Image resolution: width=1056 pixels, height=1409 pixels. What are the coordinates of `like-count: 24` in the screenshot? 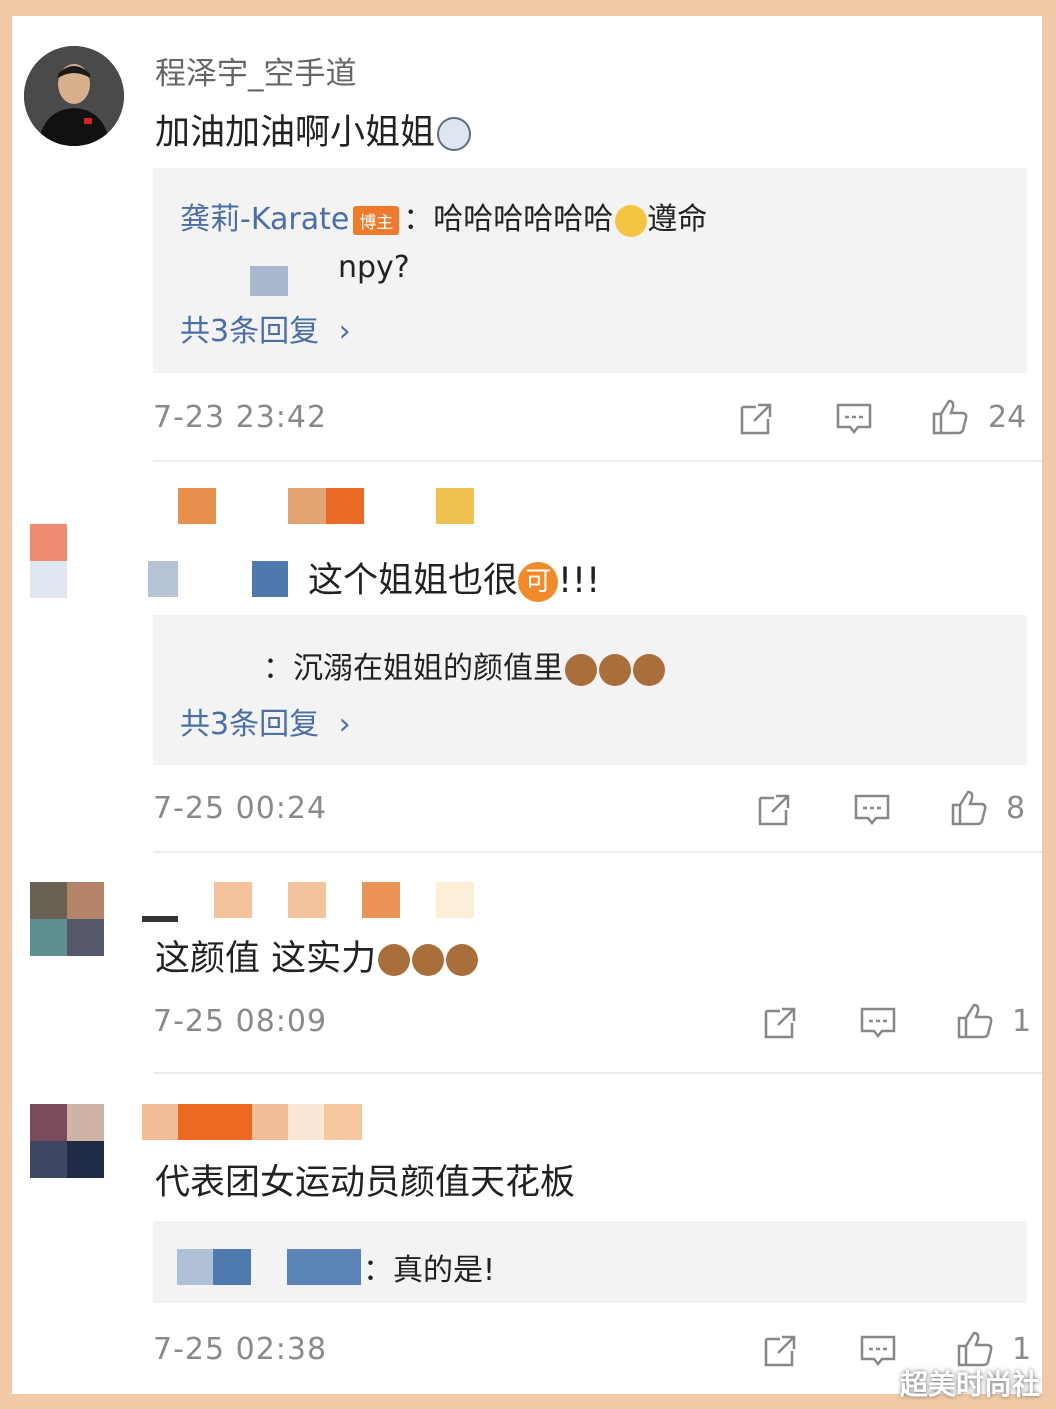 It's located at (1007, 417).